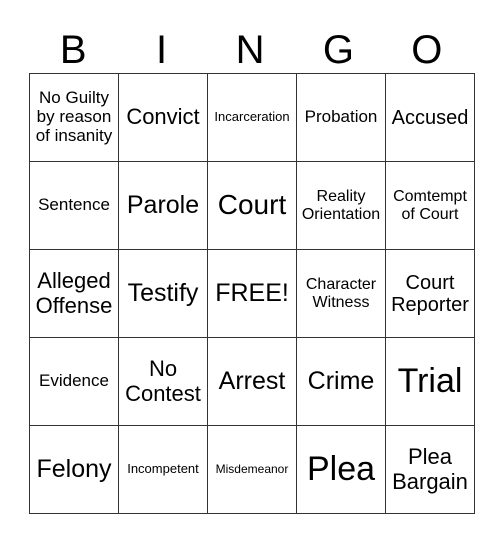 The height and width of the screenshot is (544, 500). I want to click on header-letter-o: O, so click(427, 50).